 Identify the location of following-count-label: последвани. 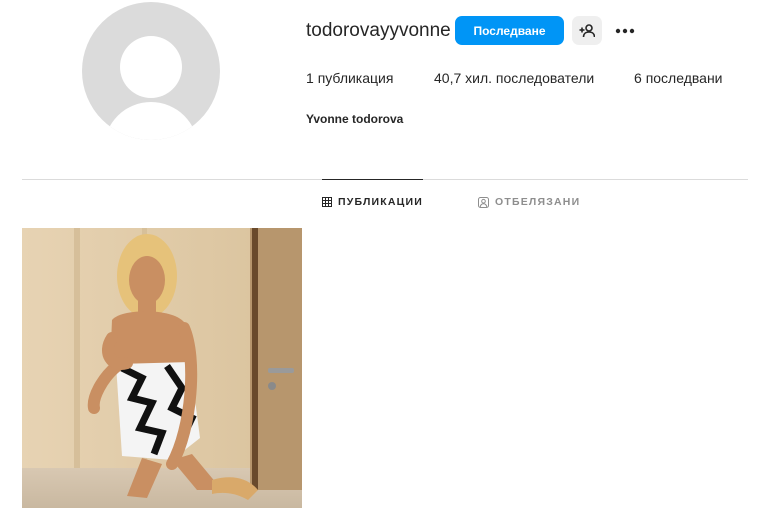
(684, 78).